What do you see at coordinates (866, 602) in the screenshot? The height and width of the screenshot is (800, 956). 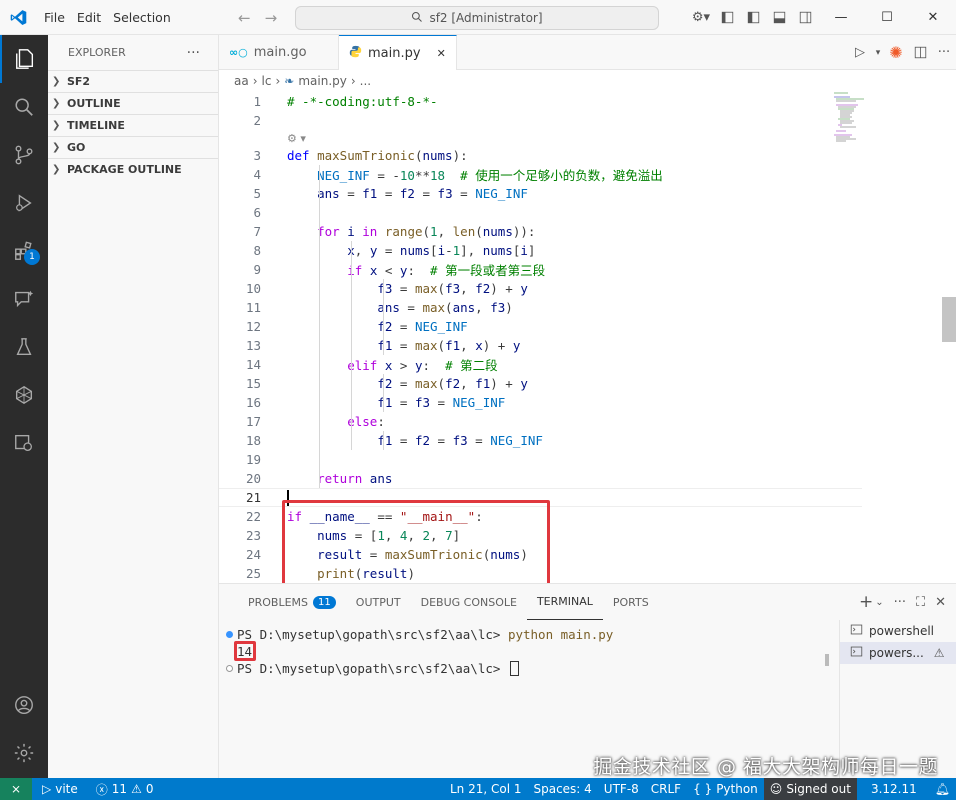 I see `new-terminal-icon: +` at bounding box center [866, 602].